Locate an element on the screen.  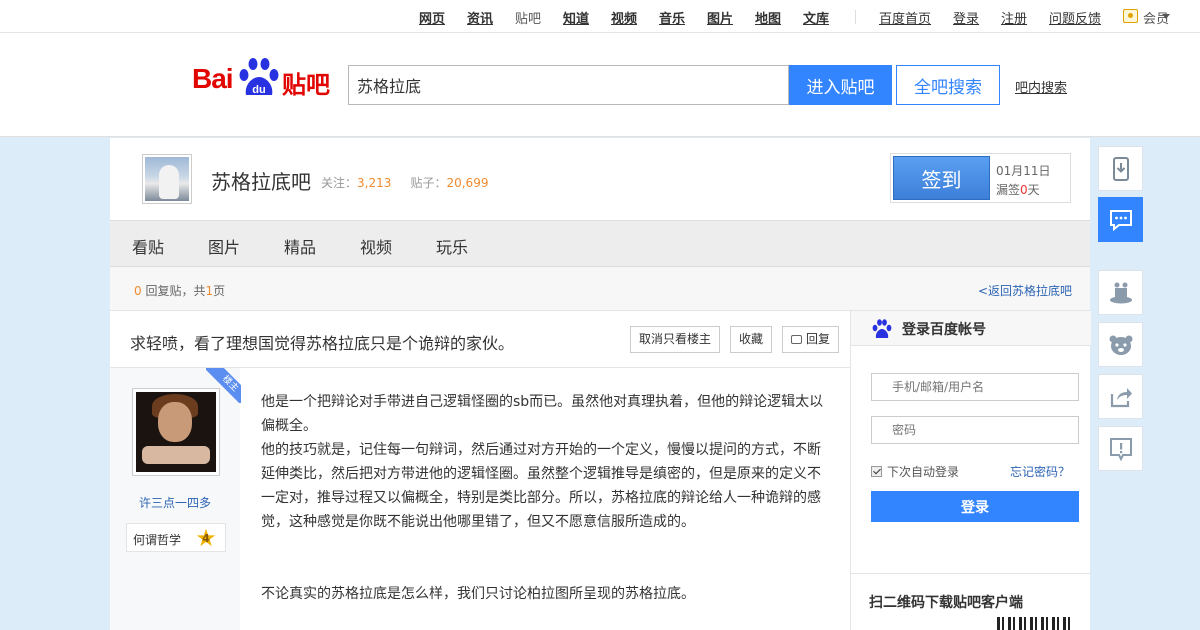
reply-mid: 回复贴，共 is located at coordinates (175, 291).